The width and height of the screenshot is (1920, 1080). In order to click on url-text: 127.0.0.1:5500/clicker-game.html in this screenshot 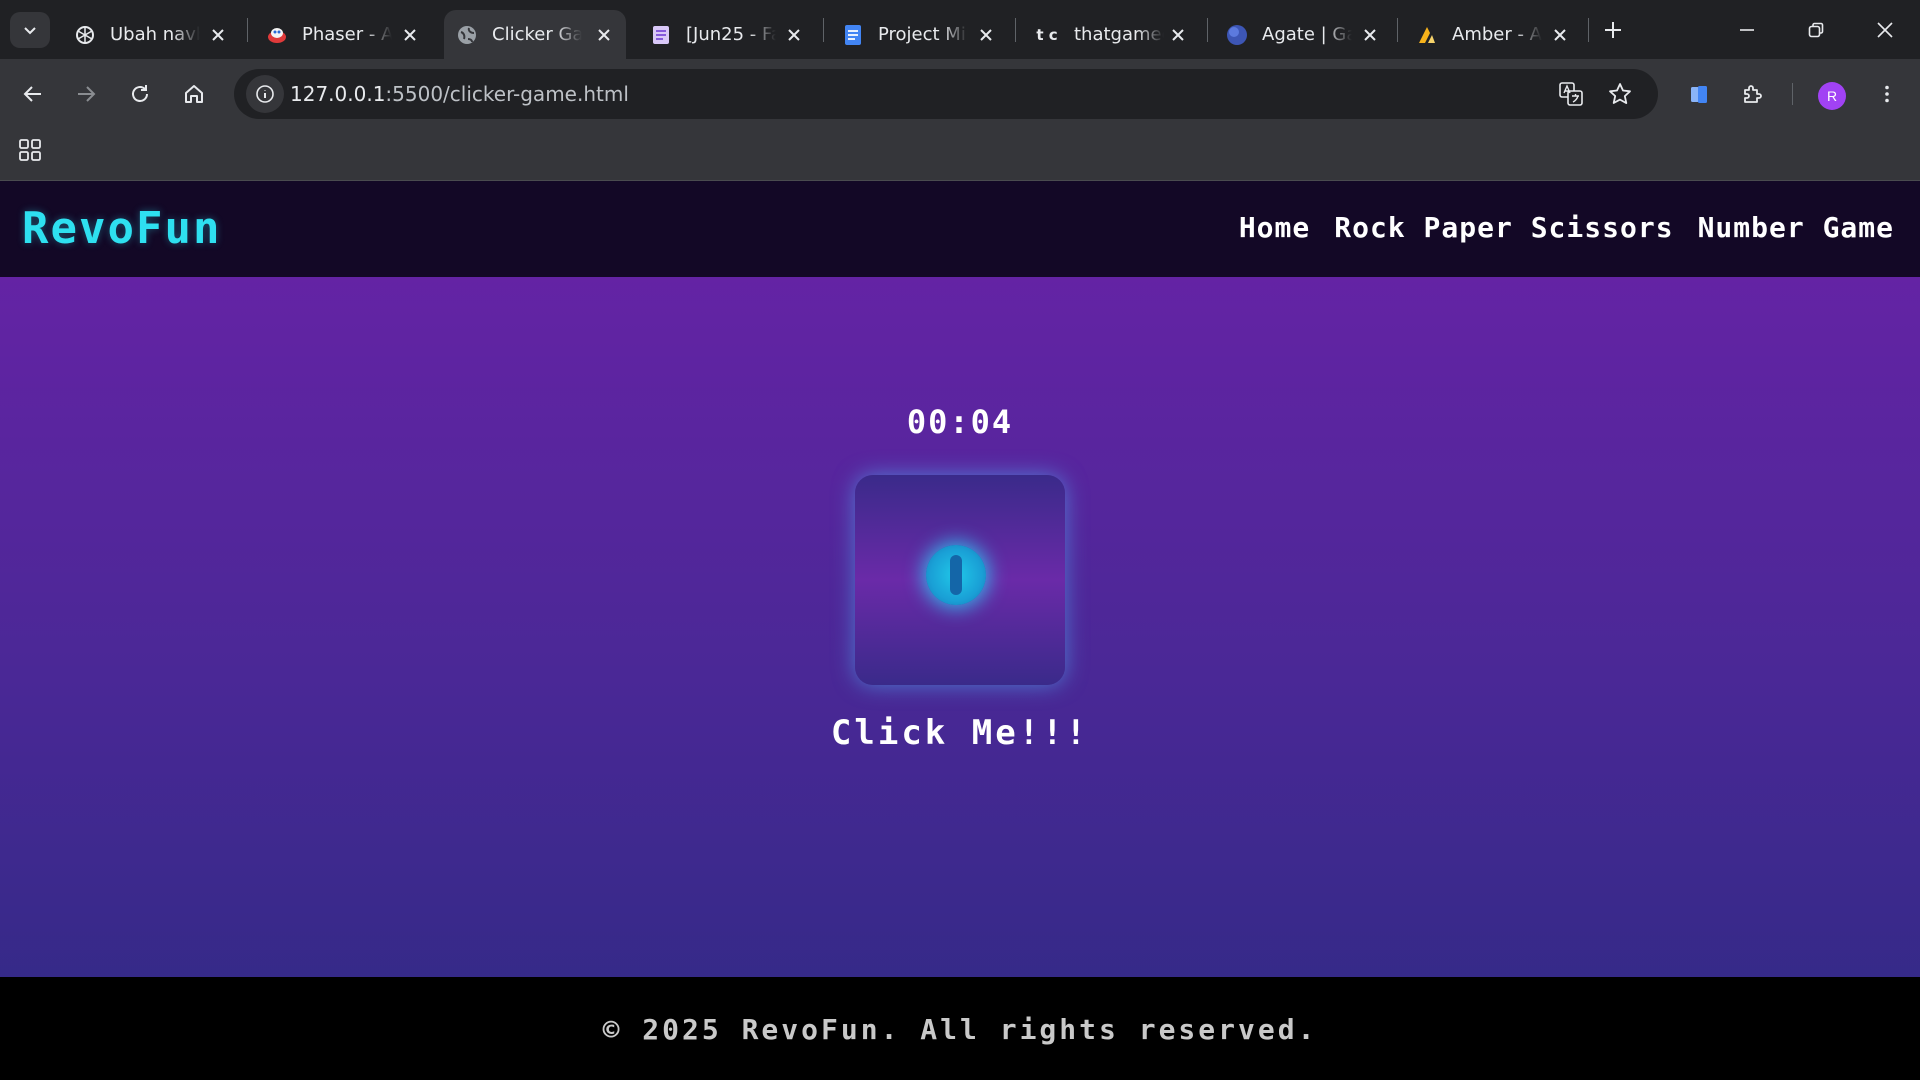, I will do `click(459, 94)`.